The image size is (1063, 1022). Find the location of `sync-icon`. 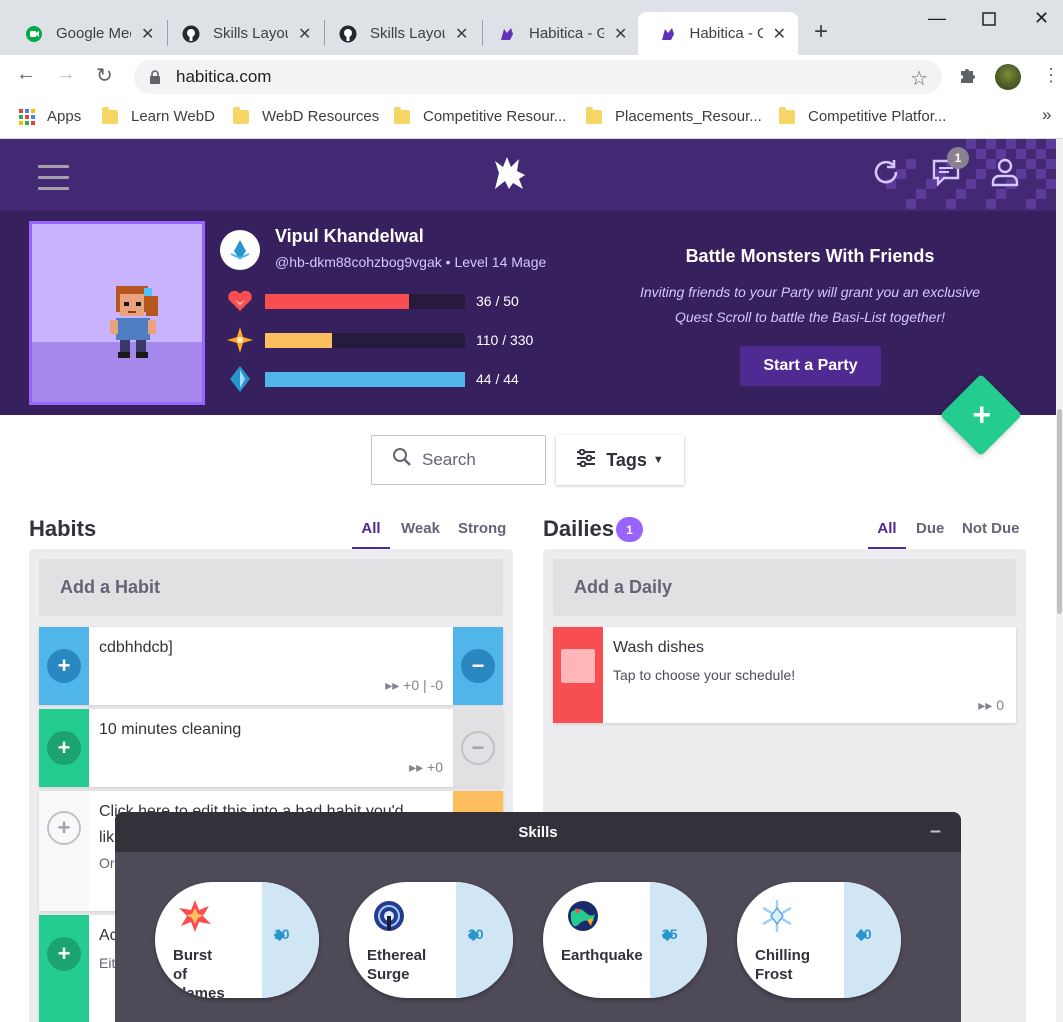

sync-icon is located at coordinates (886, 175).